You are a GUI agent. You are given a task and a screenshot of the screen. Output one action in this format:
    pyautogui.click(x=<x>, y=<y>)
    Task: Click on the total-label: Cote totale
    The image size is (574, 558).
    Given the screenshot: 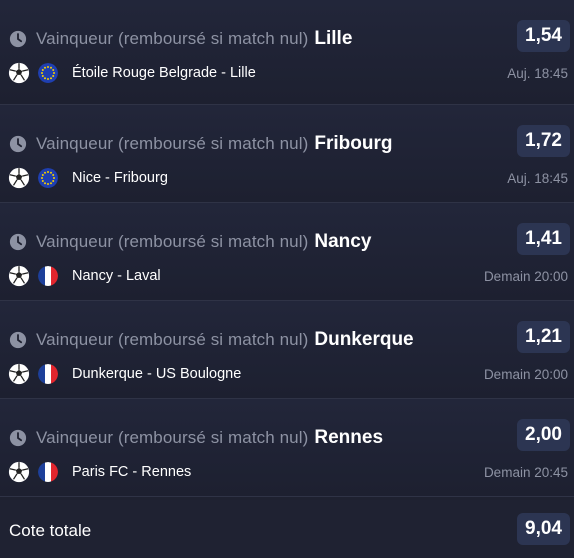 What is the action you would take?
    pyautogui.click(x=50, y=530)
    